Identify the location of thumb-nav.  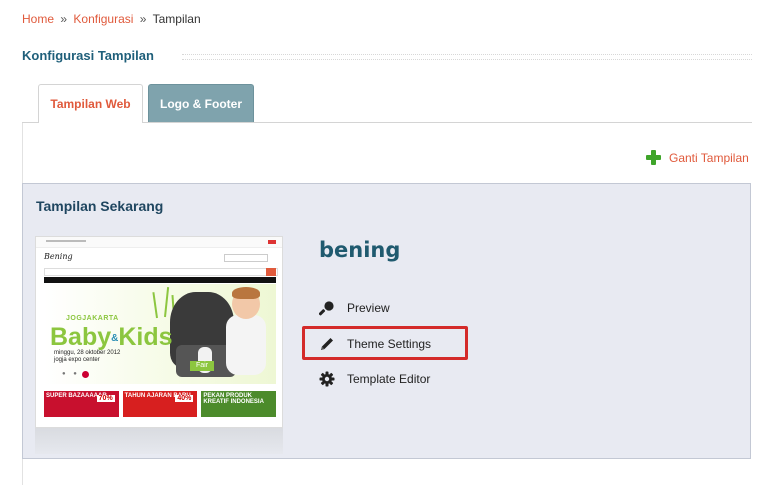
(161, 272).